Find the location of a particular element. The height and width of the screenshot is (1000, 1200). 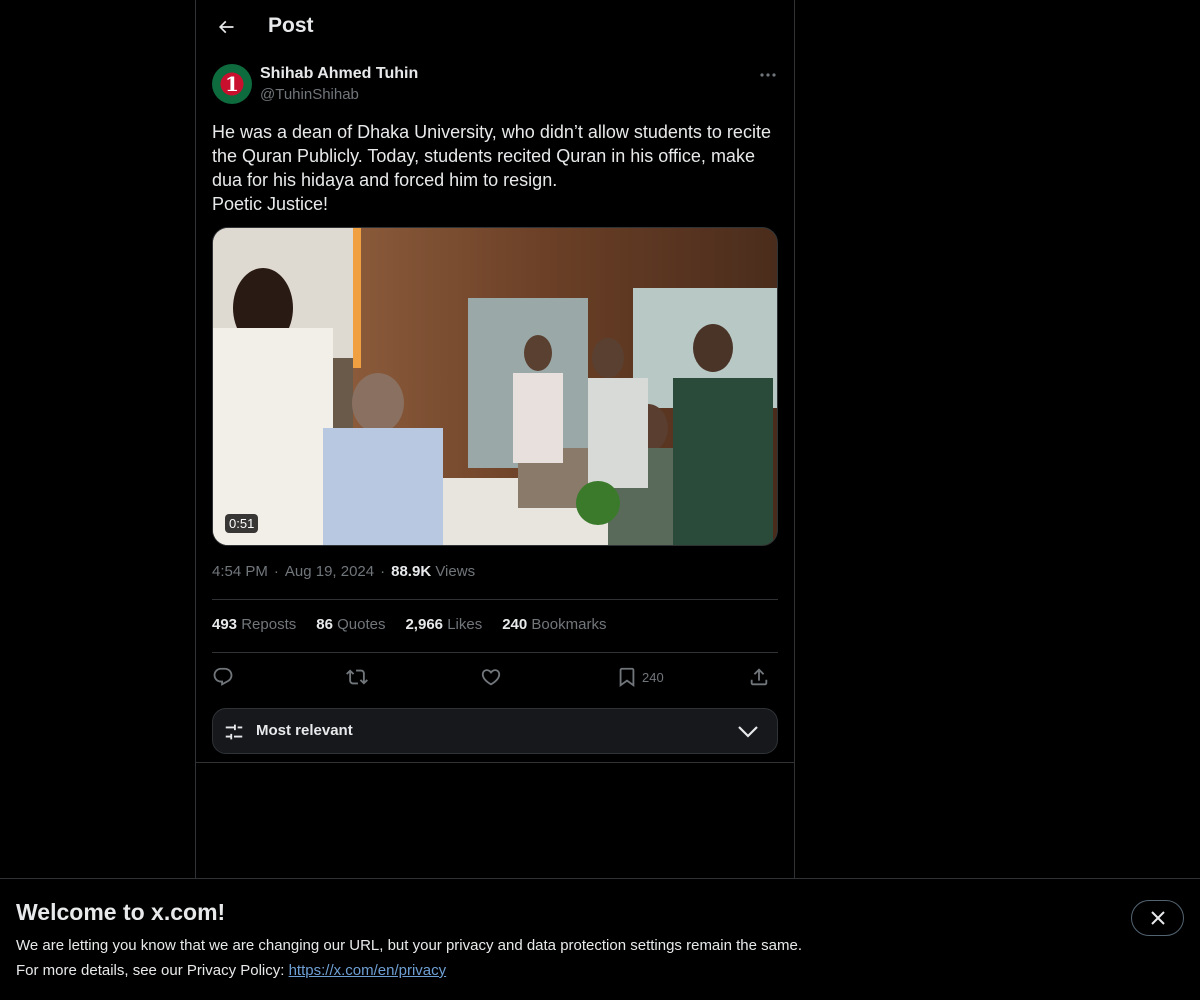

views-label: Views is located at coordinates (455, 571).